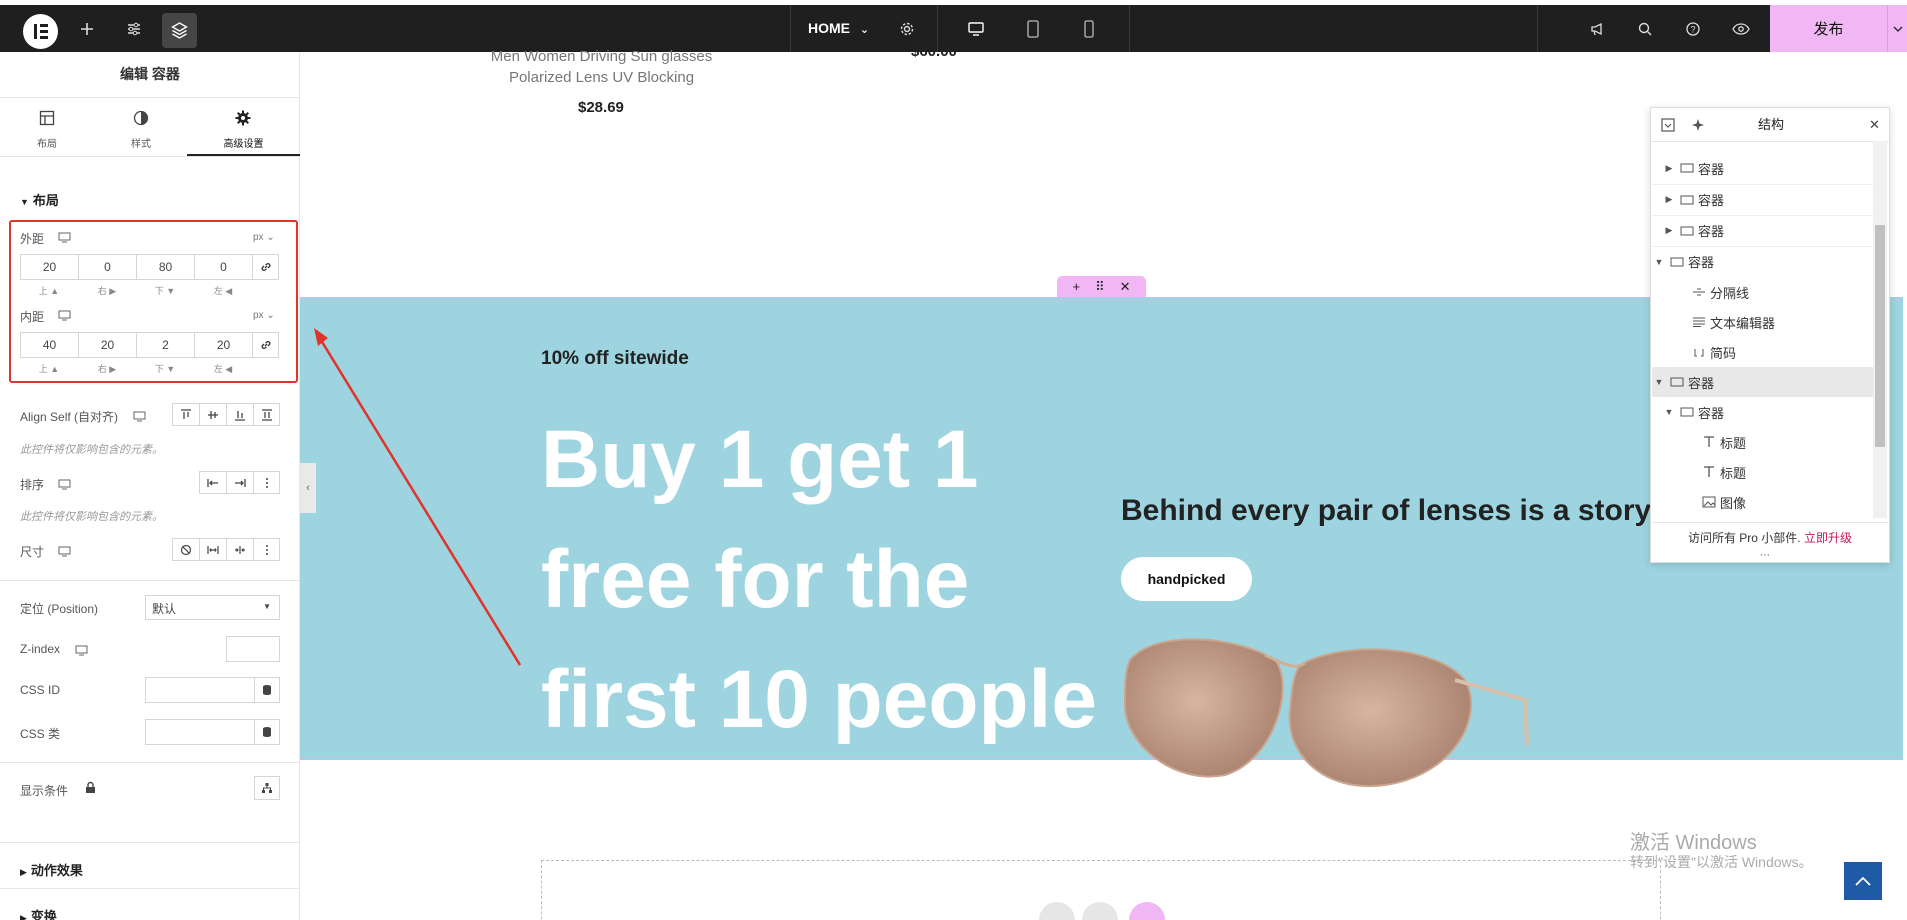  Describe the element at coordinates (1597, 28) in the screenshot. I see `announcements-icon` at that location.